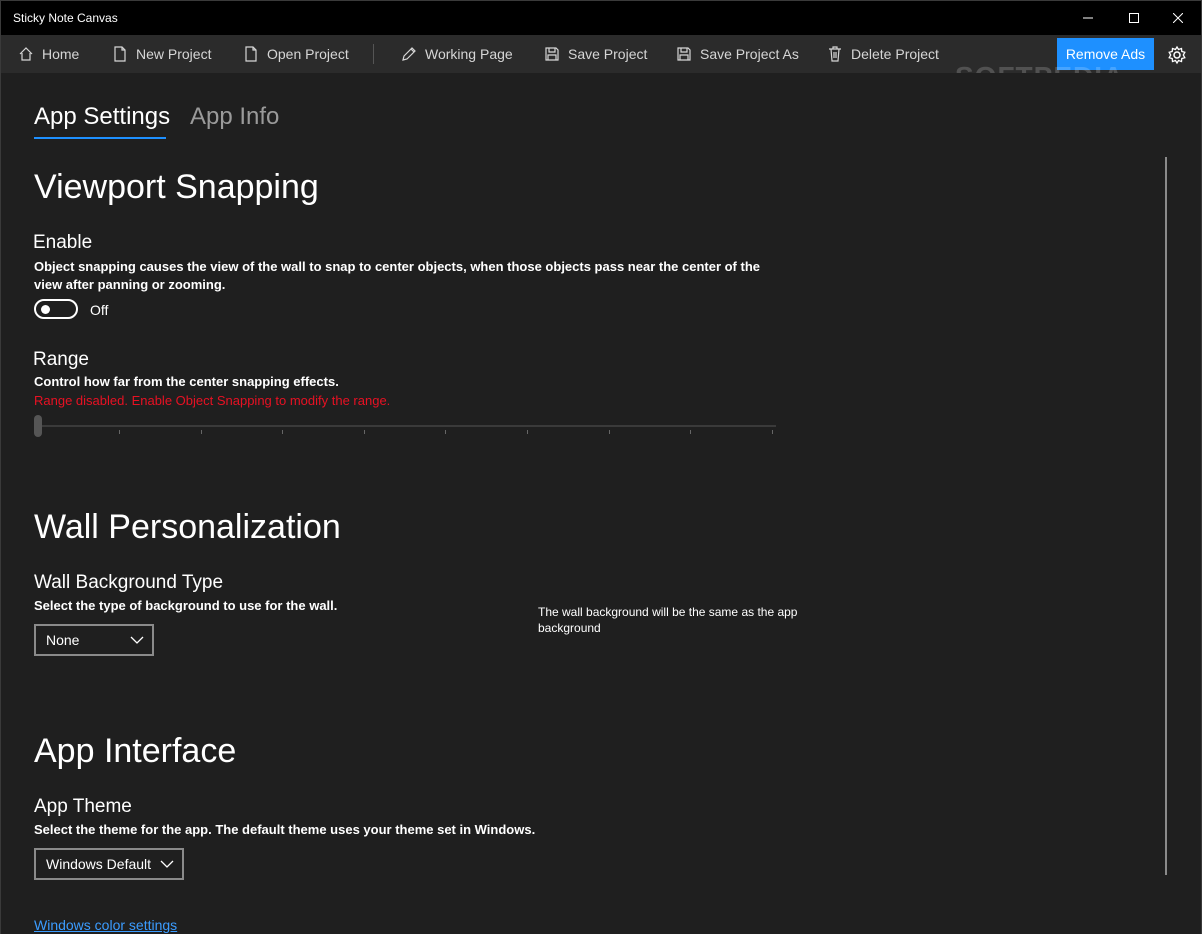 The image size is (1202, 934). Describe the element at coordinates (176, 187) in the screenshot. I see `viewport-snapping-heading: Viewport Snapping` at that location.